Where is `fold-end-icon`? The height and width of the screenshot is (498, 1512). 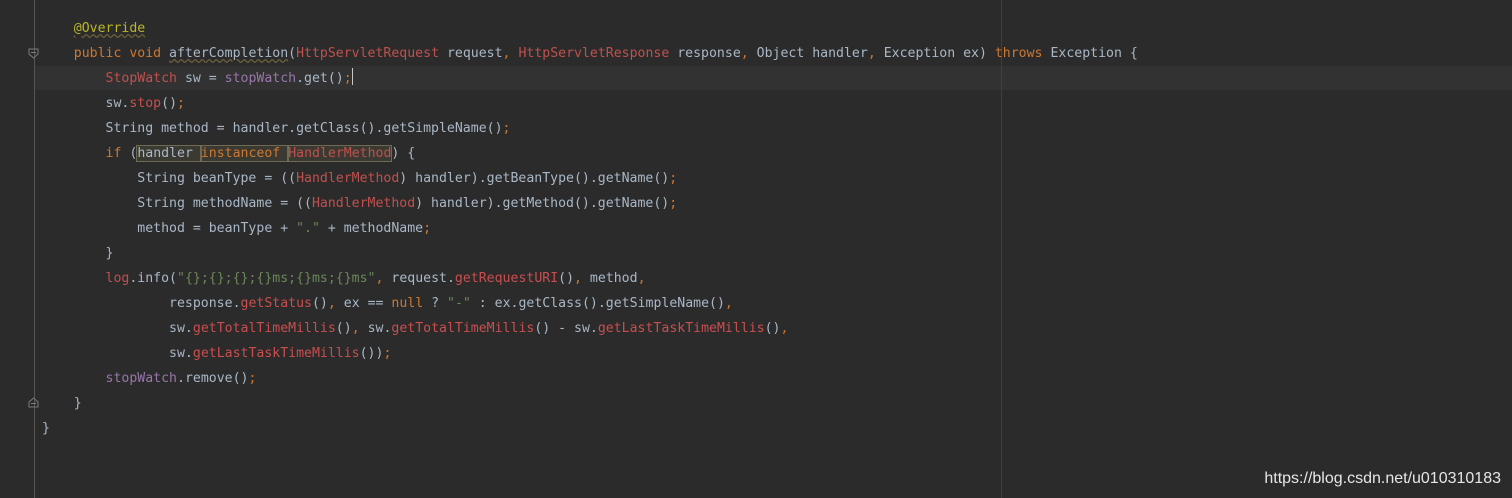 fold-end-icon is located at coordinates (33, 402).